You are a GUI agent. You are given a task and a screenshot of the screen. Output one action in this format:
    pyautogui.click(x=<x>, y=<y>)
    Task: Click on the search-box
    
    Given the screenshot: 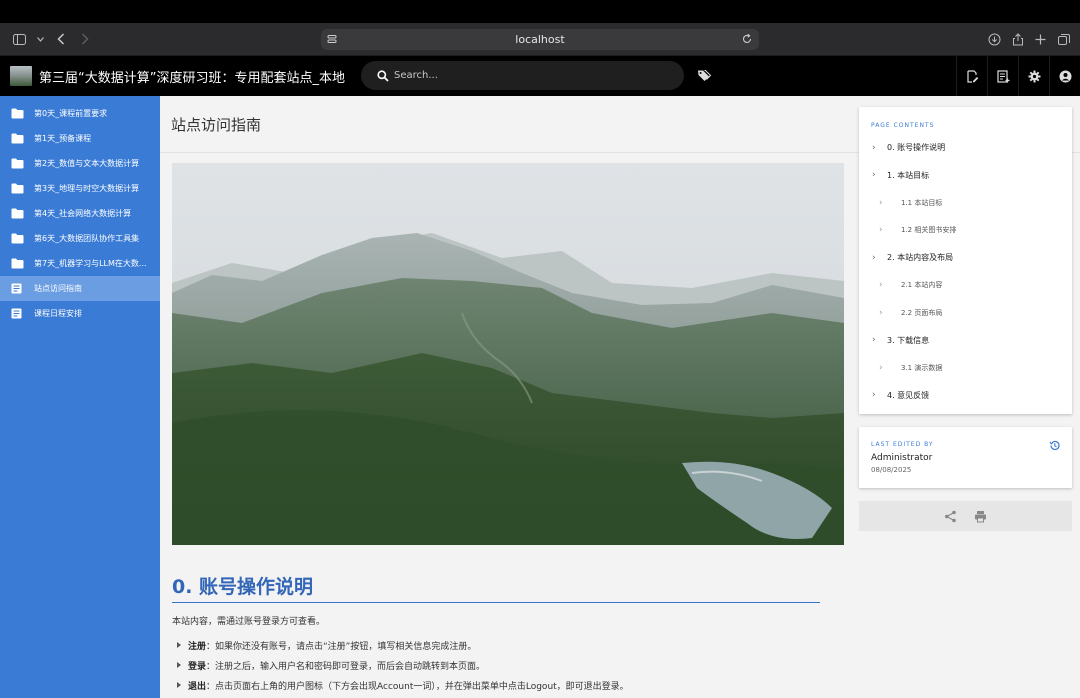 What is the action you would take?
    pyautogui.click(x=522, y=75)
    